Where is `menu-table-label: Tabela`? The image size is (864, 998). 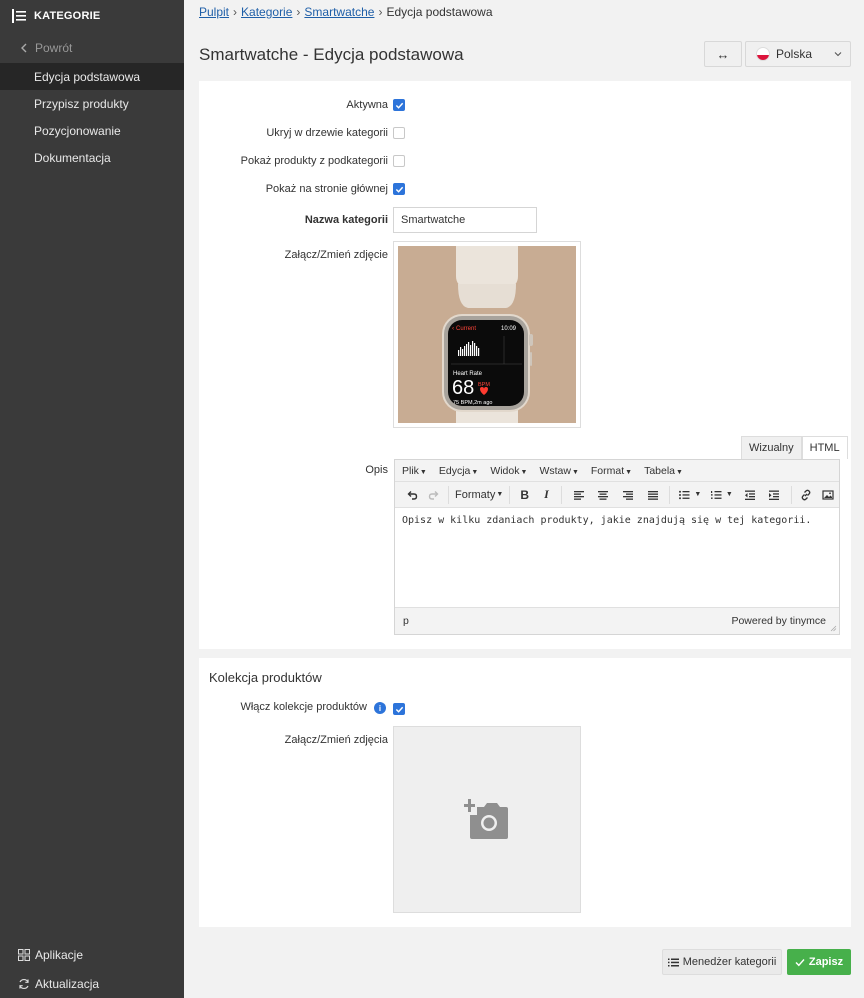
menu-table-label: Tabela is located at coordinates (660, 470).